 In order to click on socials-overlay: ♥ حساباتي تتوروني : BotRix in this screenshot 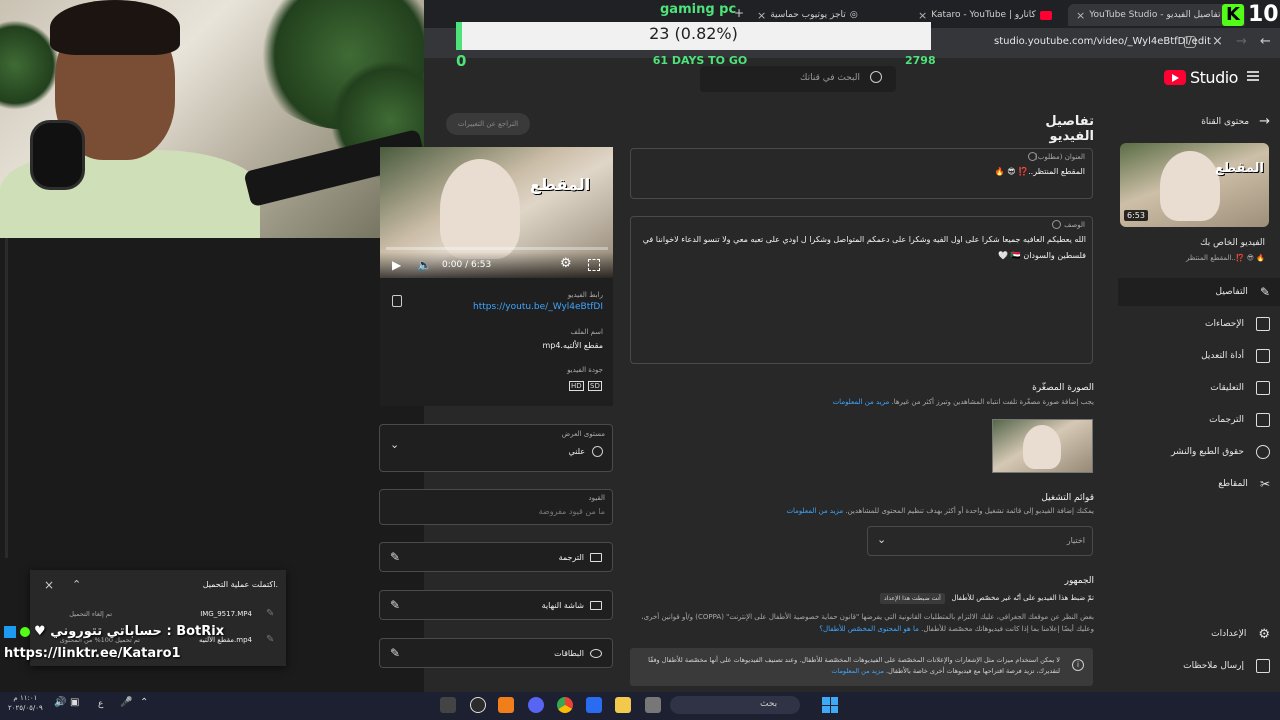, I will do `click(114, 631)`.